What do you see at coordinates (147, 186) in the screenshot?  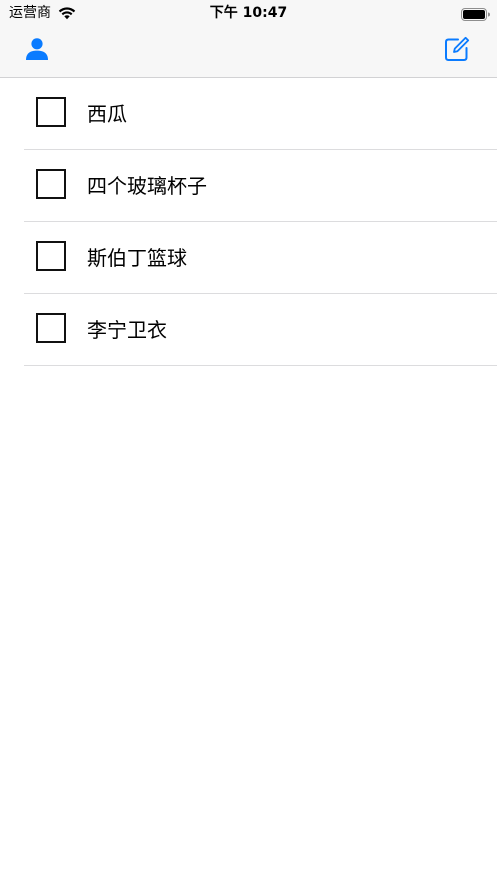 I see `item-label: 四个玻璃杯子` at bounding box center [147, 186].